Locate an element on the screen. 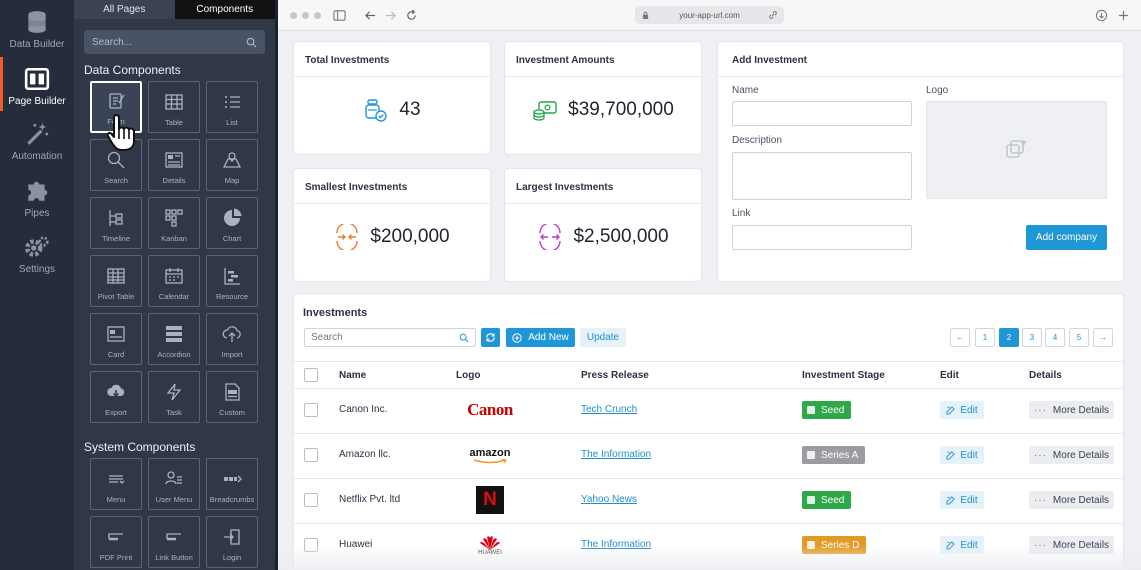 The width and height of the screenshot is (1141, 570). company-logo-text: amazon is located at coordinates (490, 452).